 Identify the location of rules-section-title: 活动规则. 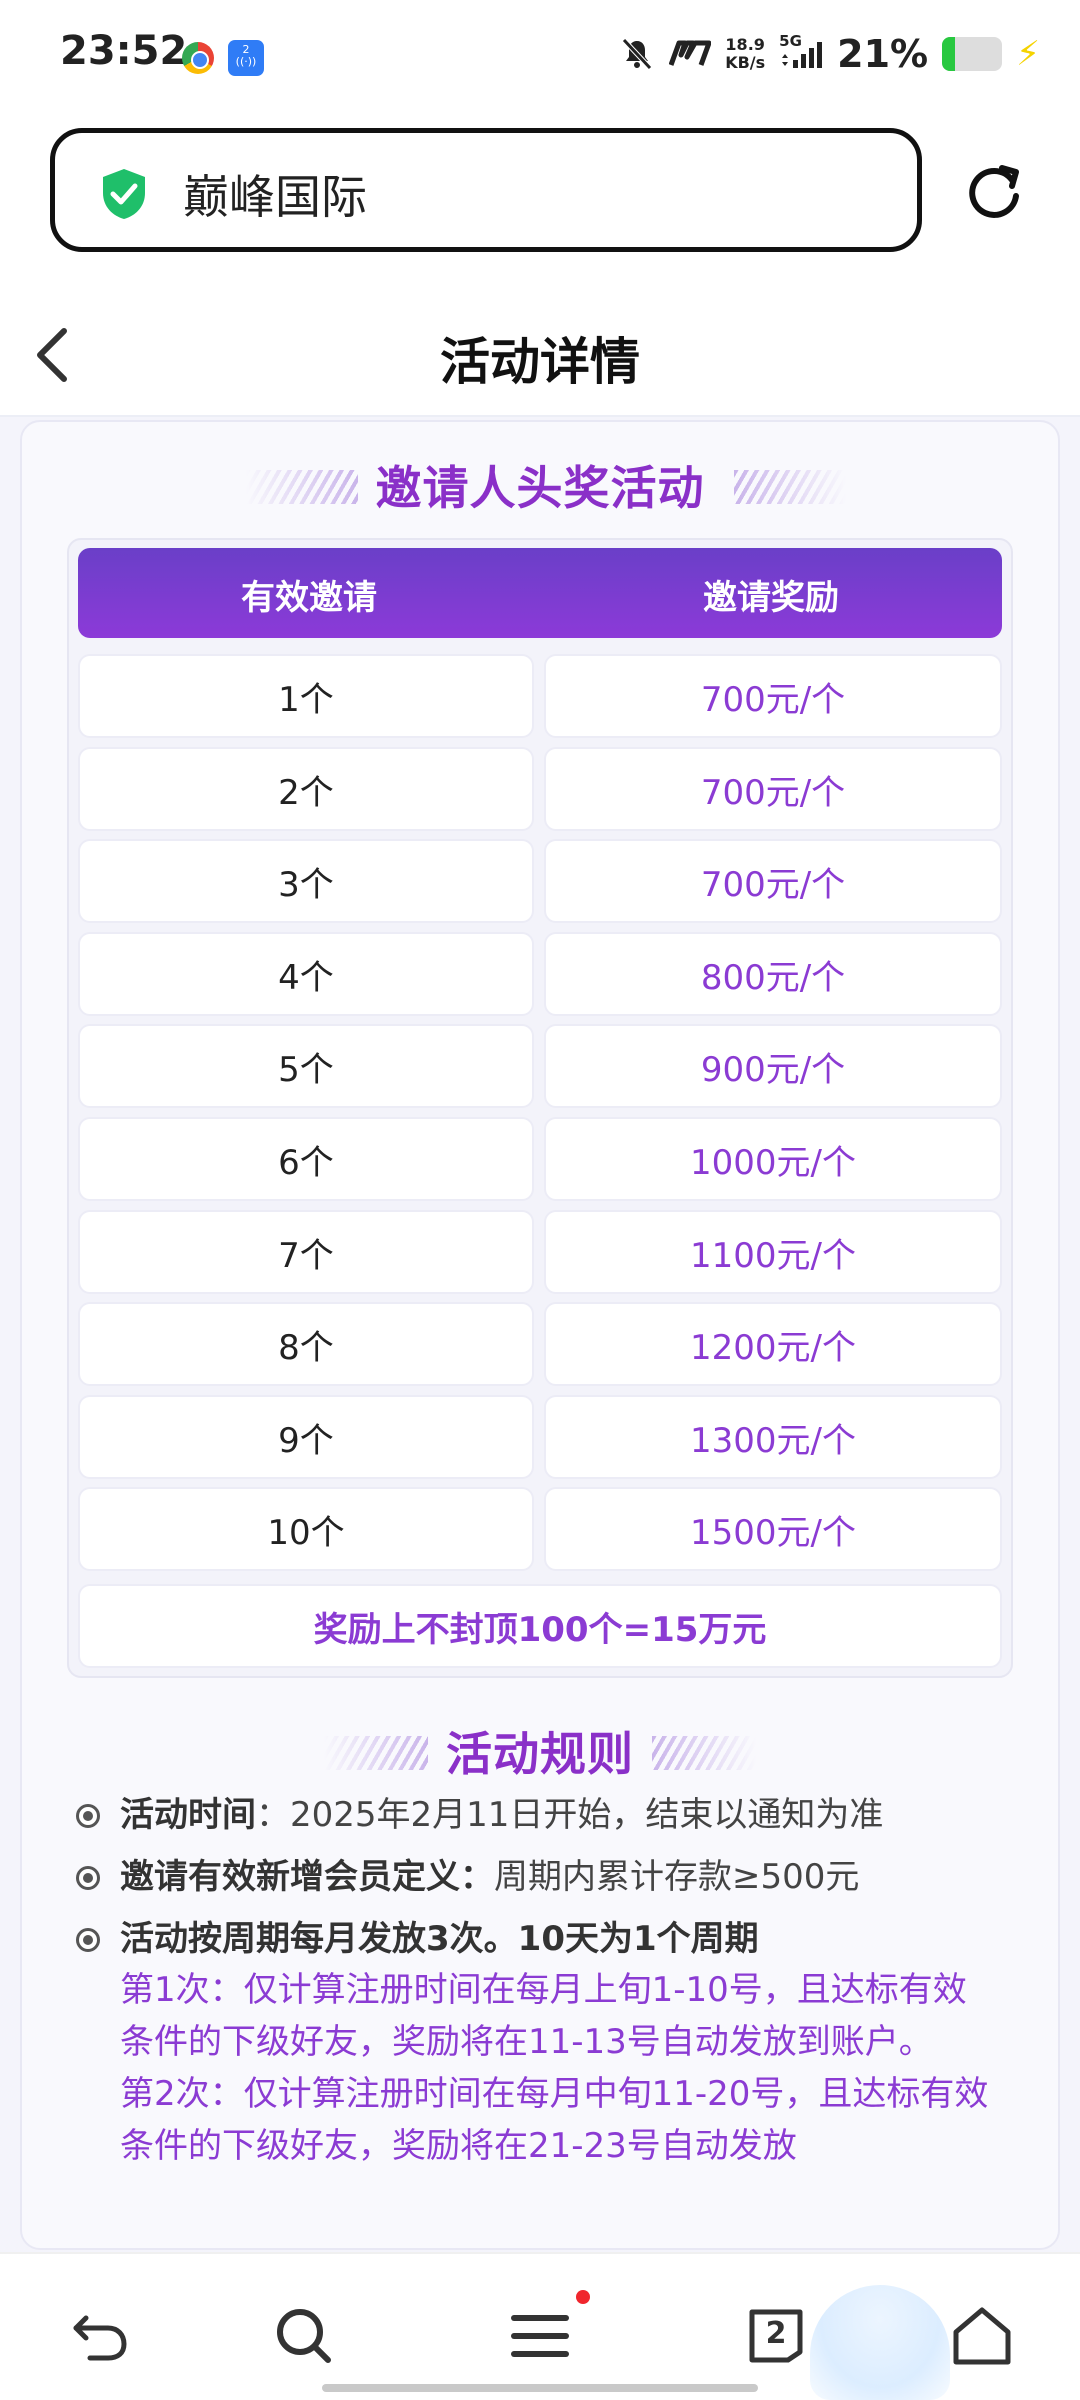
(540, 1754).